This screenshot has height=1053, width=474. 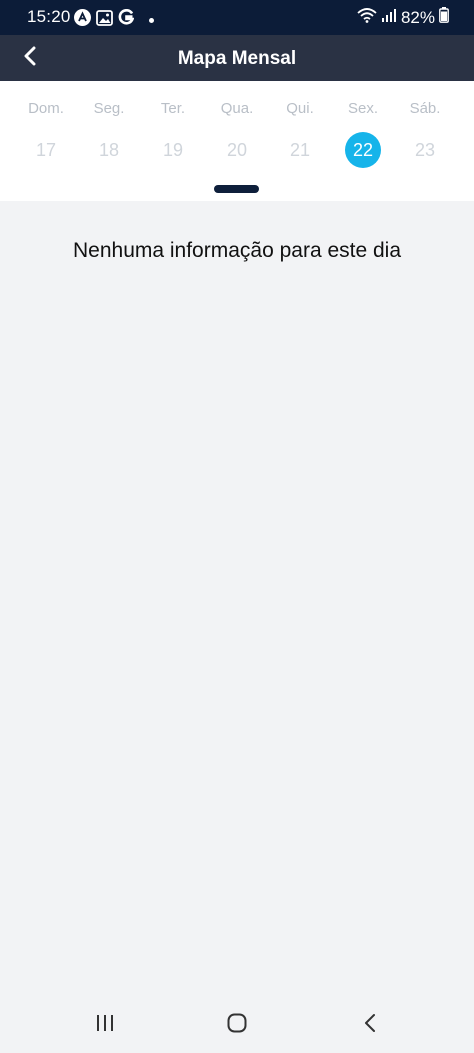 I want to click on day-name: Ter., so click(x=173, y=108).